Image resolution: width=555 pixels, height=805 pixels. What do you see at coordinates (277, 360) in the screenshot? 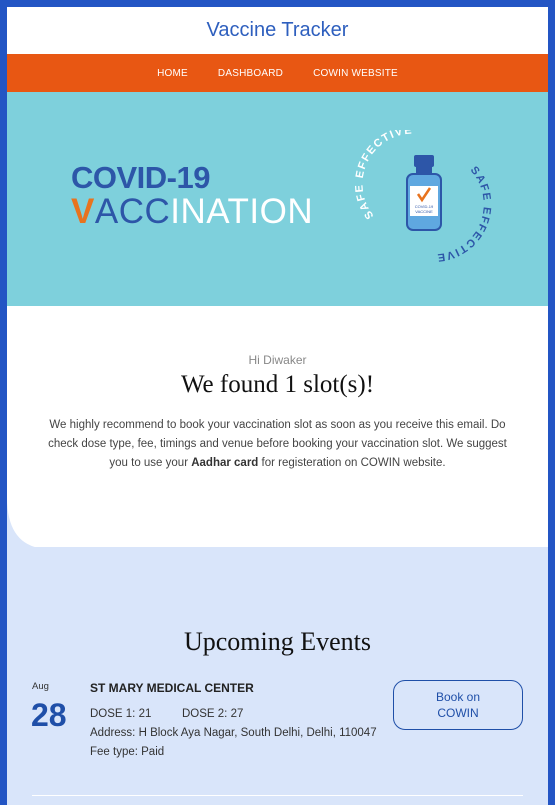
I see `greeting-text: Hi Diwaker` at bounding box center [277, 360].